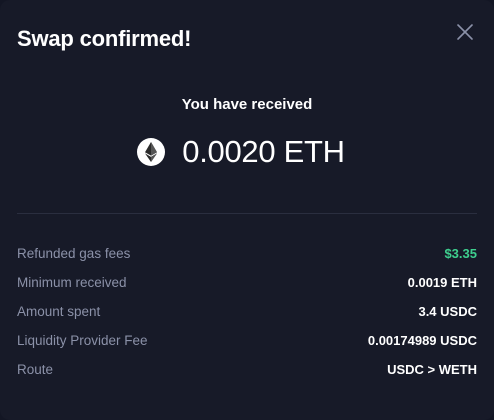  Describe the element at coordinates (460, 253) in the screenshot. I see `detail-value: $3.35` at that location.